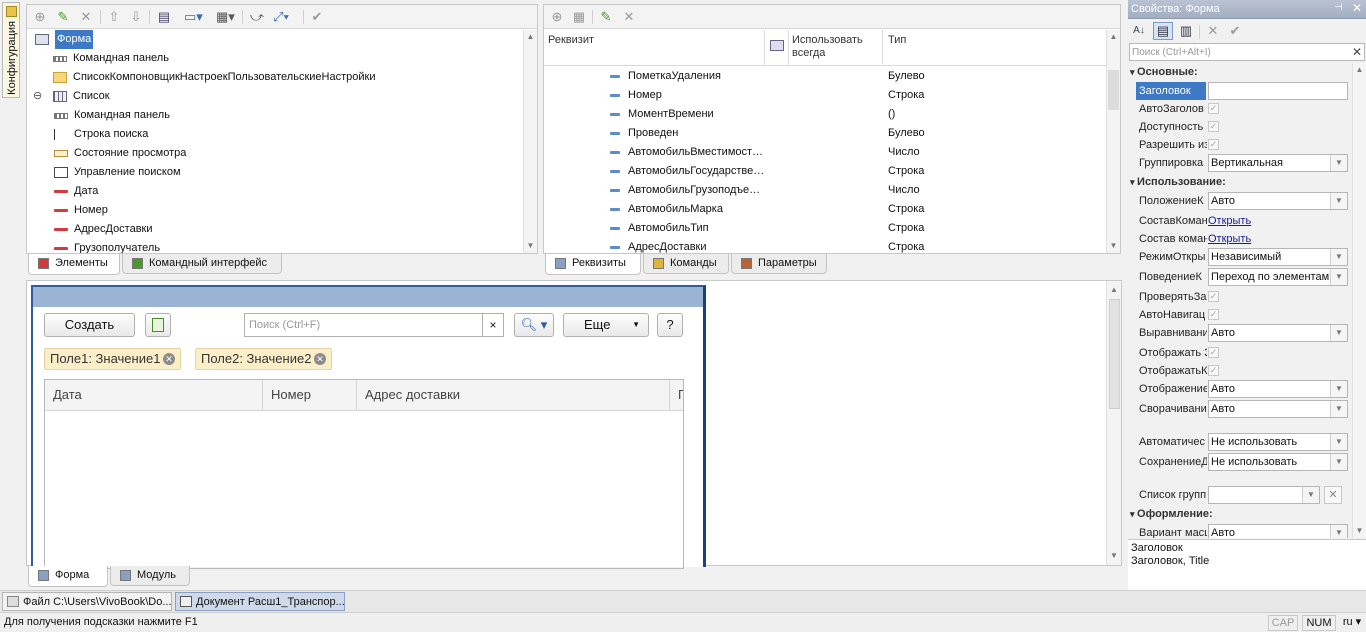  What do you see at coordinates (317, 17) in the screenshot?
I see `check-icon: ✔` at bounding box center [317, 17].